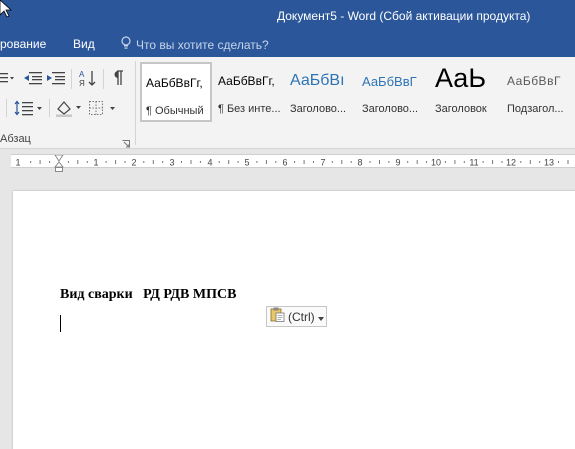 This screenshot has height=449, width=575. Describe the element at coordinates (23, 44) in the screenshot. I see `tab-review: рование` at that location.